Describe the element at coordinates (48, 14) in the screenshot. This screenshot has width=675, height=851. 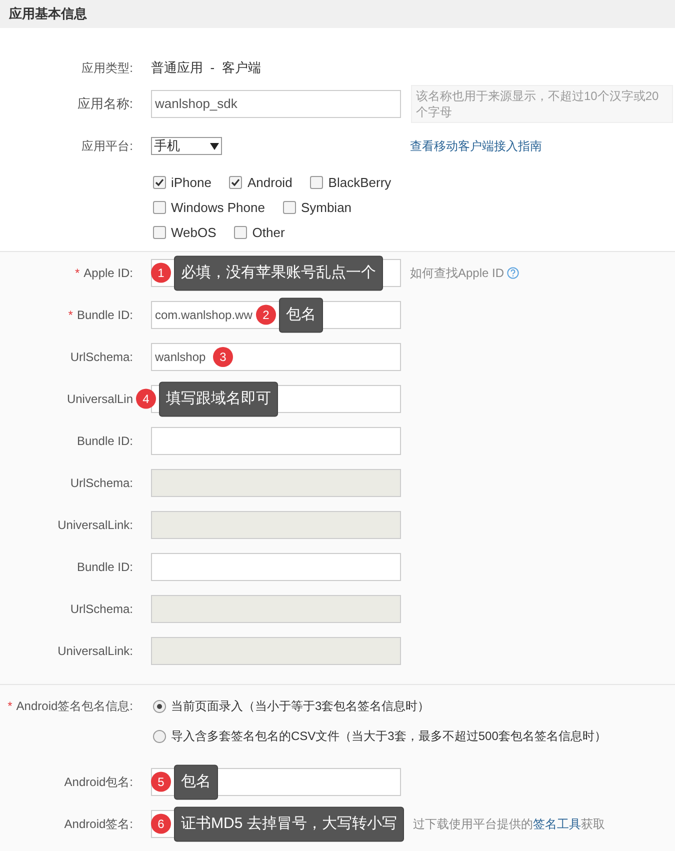
I see `section-title: 应用基本信息` at that location.